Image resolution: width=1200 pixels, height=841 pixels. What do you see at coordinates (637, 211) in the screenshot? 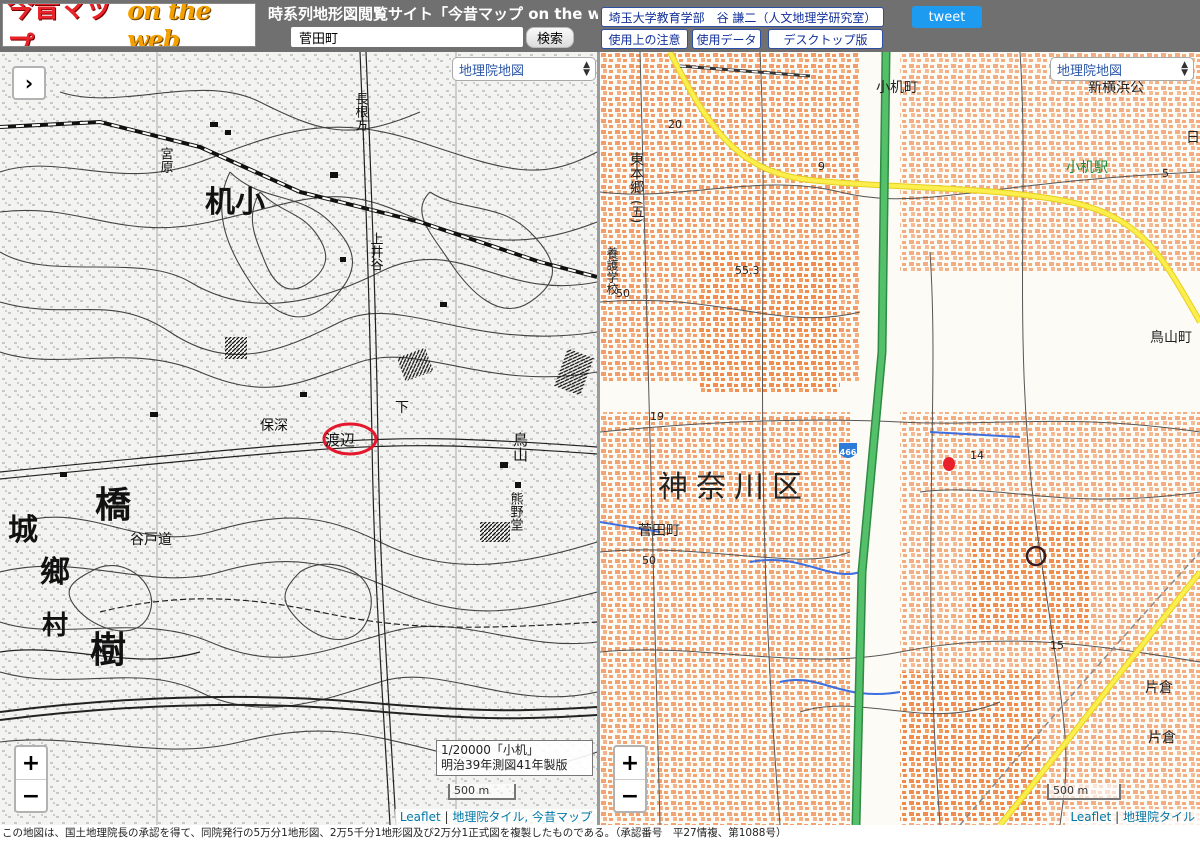
I see `label-go: (五)` at bounding box center [637, 211].